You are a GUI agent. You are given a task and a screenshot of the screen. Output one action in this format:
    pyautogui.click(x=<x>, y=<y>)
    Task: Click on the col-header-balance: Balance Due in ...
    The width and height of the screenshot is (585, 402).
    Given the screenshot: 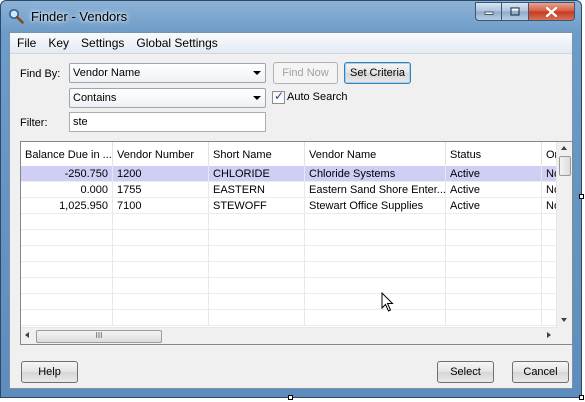 What is the action you would take?
    pyautogui.click(x=67, y=154)
    